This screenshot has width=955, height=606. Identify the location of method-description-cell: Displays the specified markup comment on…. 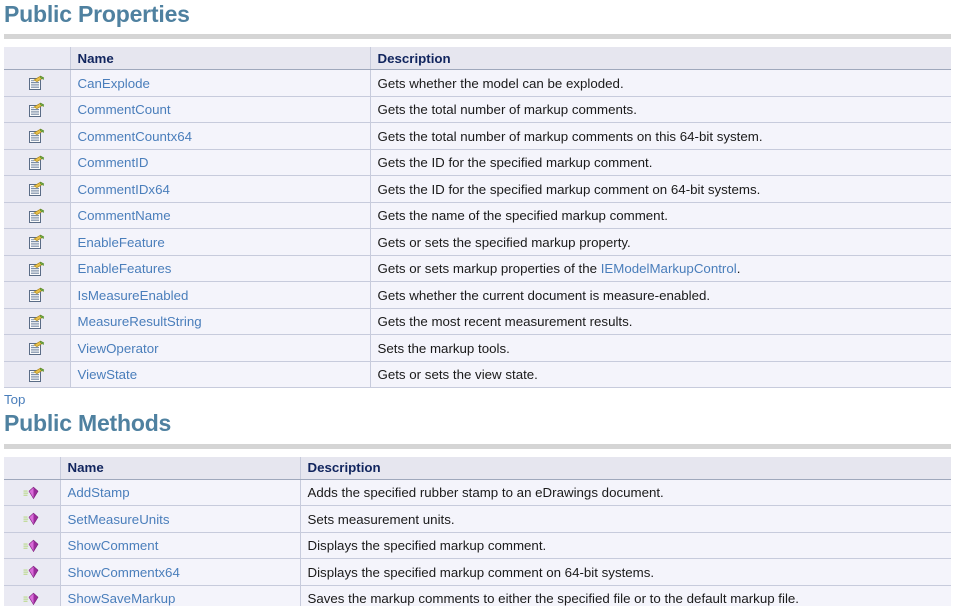
(625, 572).